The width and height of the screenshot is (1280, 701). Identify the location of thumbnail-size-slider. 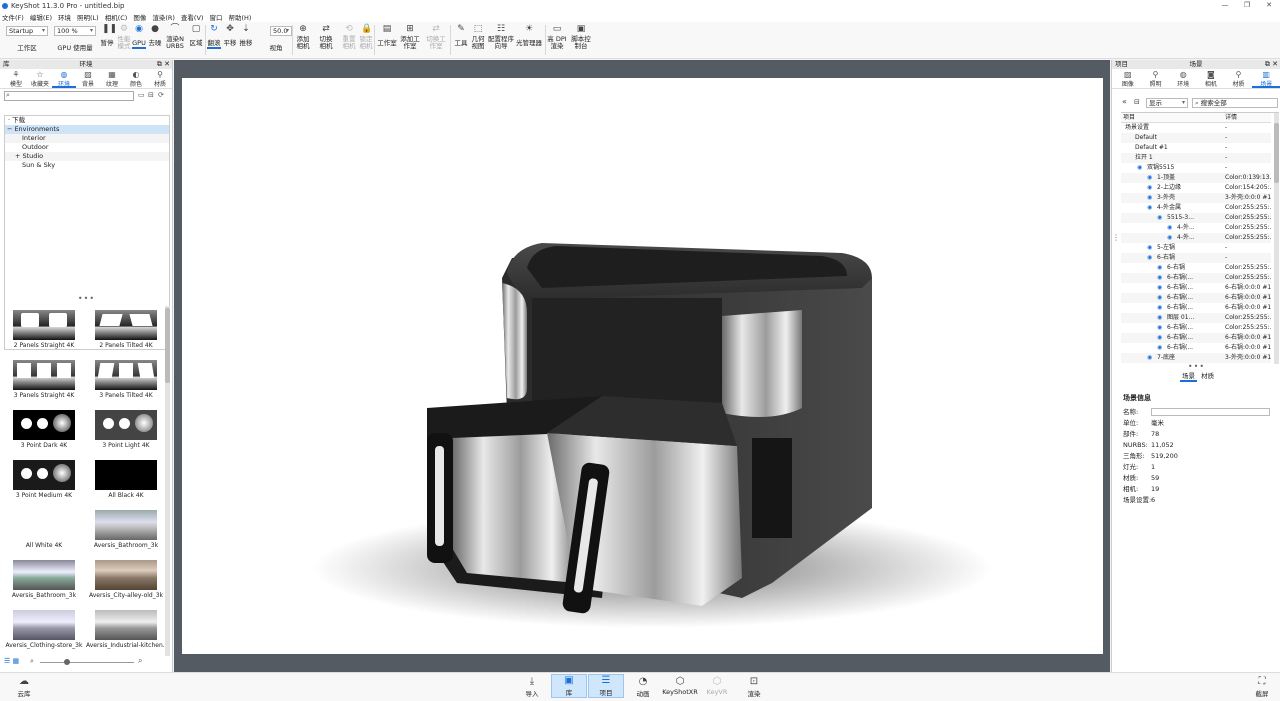
(87, 662).